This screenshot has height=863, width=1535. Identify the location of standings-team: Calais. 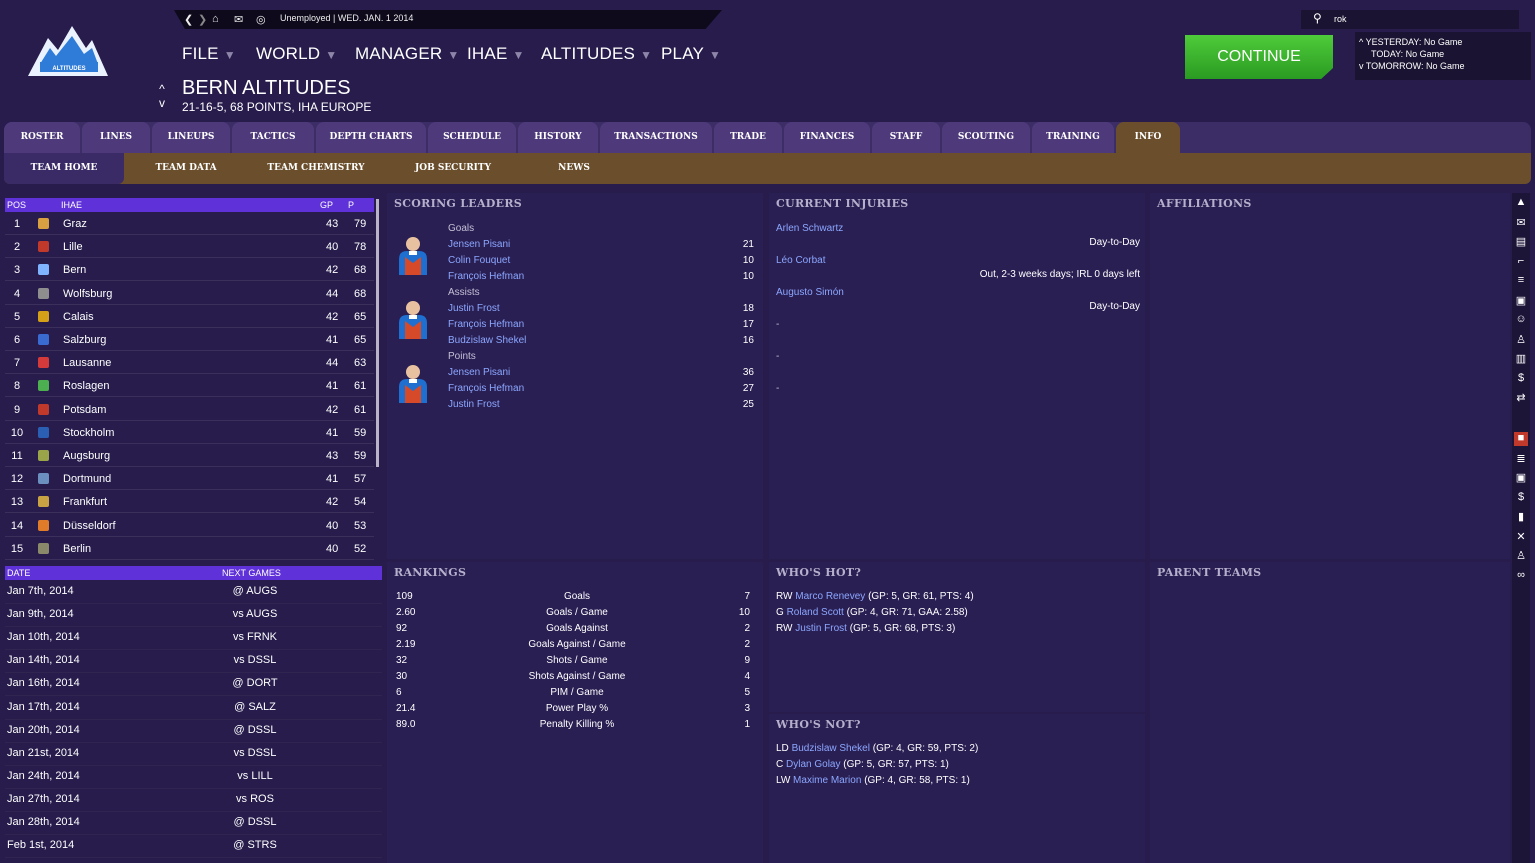
(78, 317).